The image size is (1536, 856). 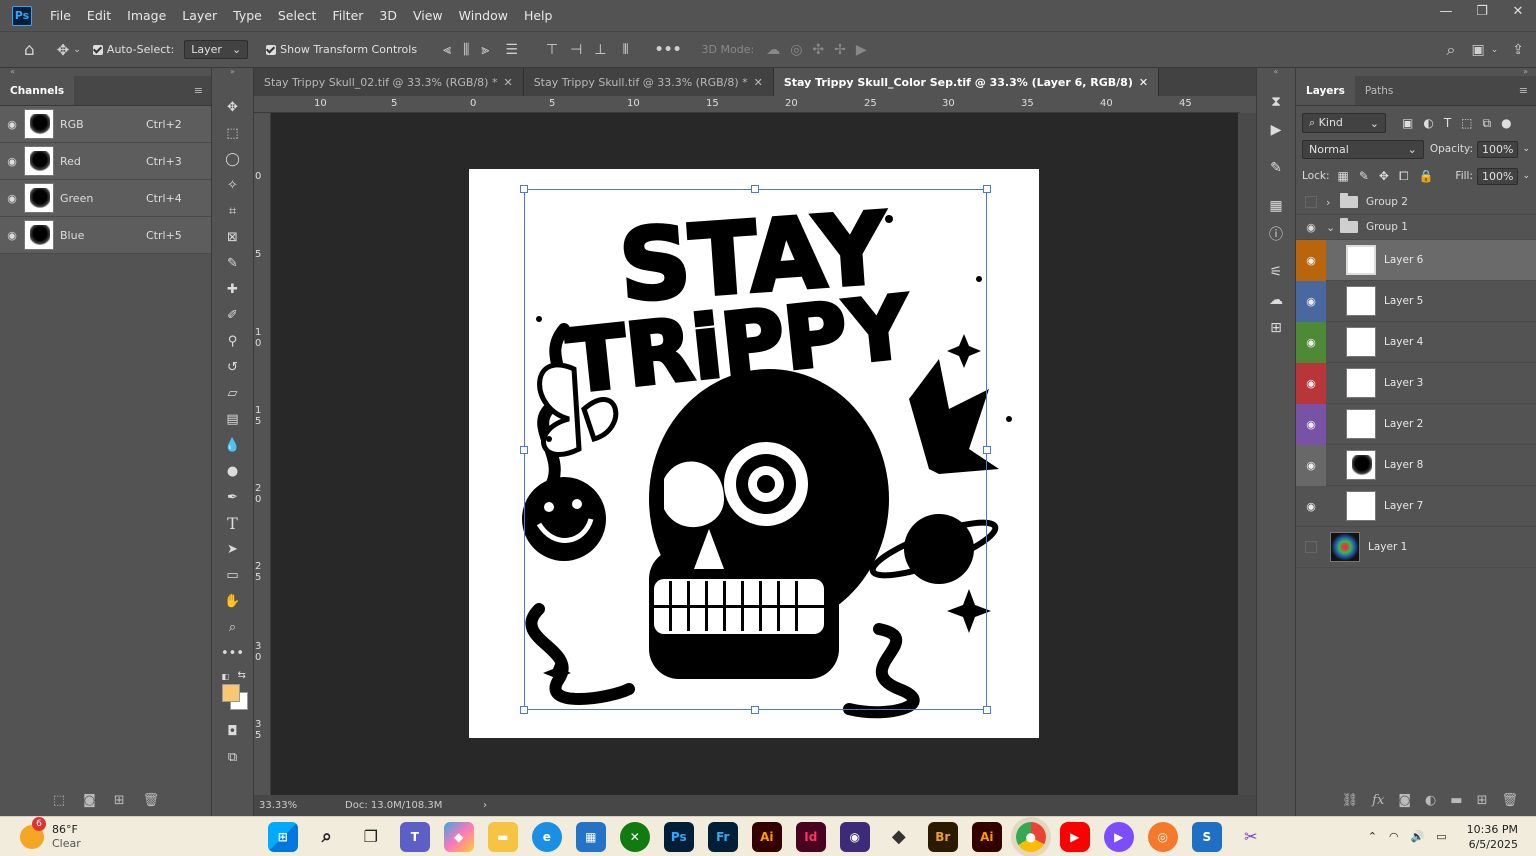 What do you see at coordinates (1498, 149) in the screenshot?
I see `opacity-input: 100%` at bounding box center [1498, 149].